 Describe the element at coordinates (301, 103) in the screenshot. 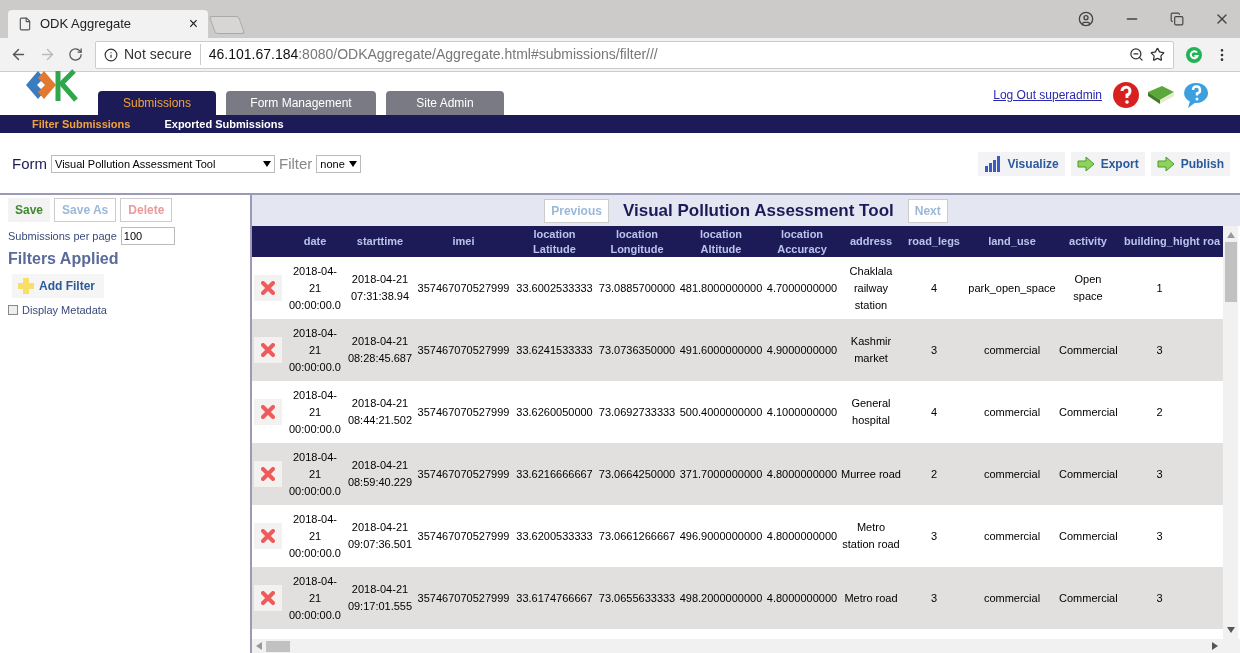

I see `nav-tab: Form Management` at that location.